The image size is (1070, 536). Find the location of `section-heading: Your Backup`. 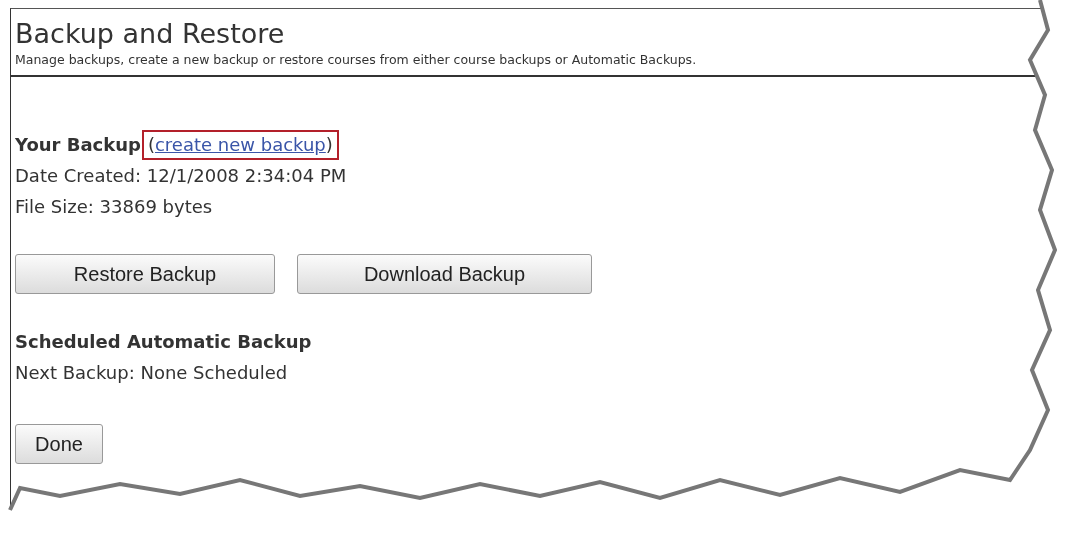

section-heading: Your Backup is located at coordinates (78, 145).